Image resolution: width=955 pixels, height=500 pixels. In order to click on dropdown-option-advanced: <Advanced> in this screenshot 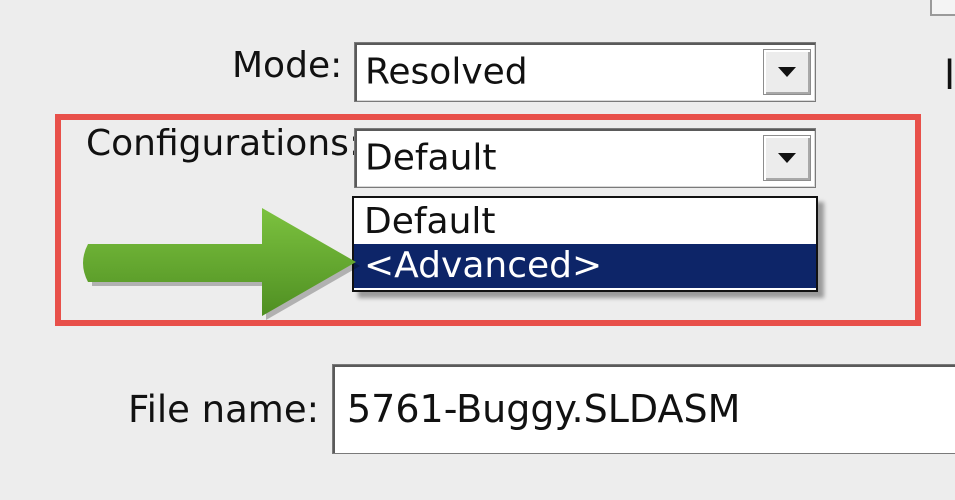, I will do `click(585, 266)`.